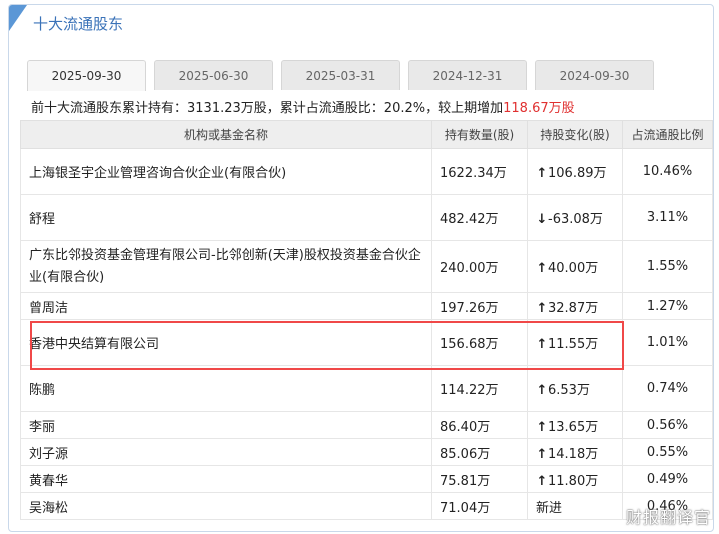  I want to click on change-value: 13.65万, so click(573, 427).